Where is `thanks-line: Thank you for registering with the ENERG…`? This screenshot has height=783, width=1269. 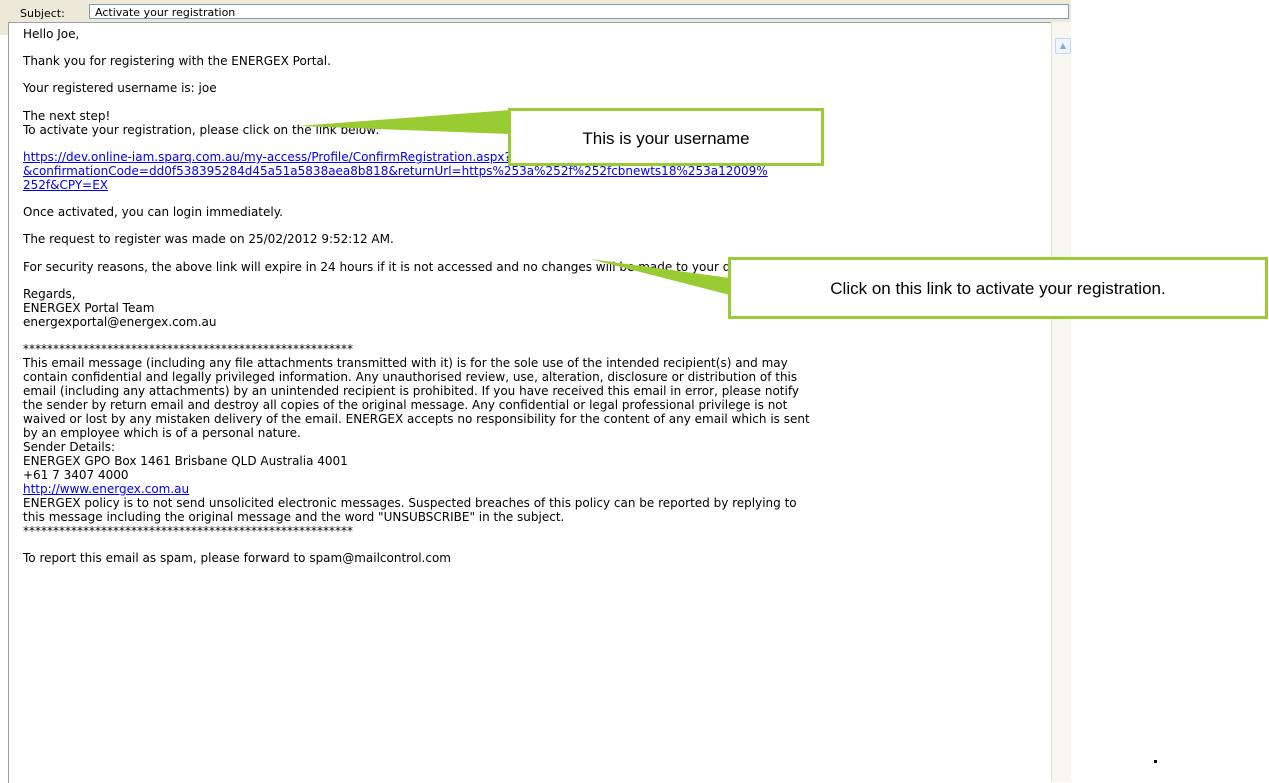 thanks-line: Thank you for registering with the ENERG… is located at coordinates (177, 61).